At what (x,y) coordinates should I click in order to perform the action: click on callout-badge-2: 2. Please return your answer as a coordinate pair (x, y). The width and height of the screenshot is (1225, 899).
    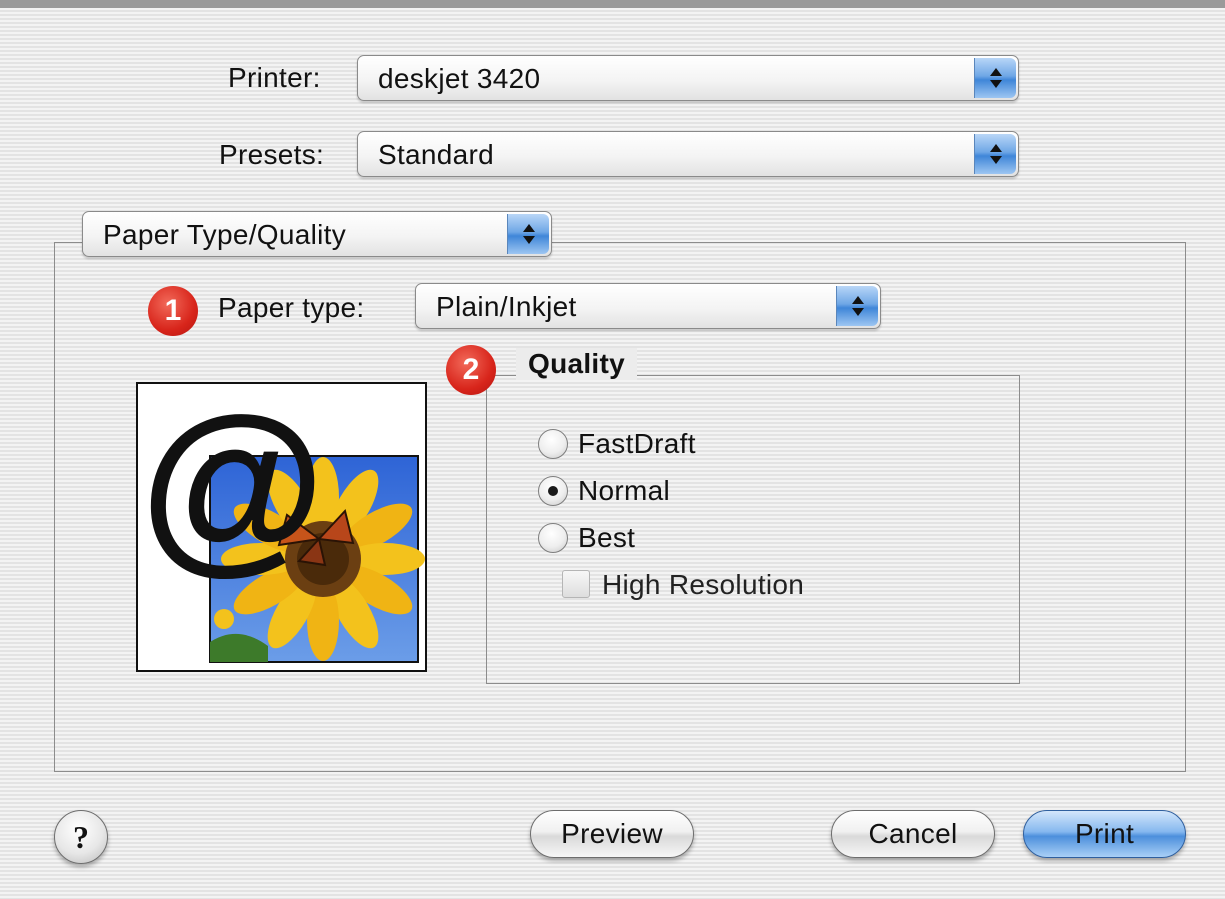
    Looking at the image, I should click on (471, 370).